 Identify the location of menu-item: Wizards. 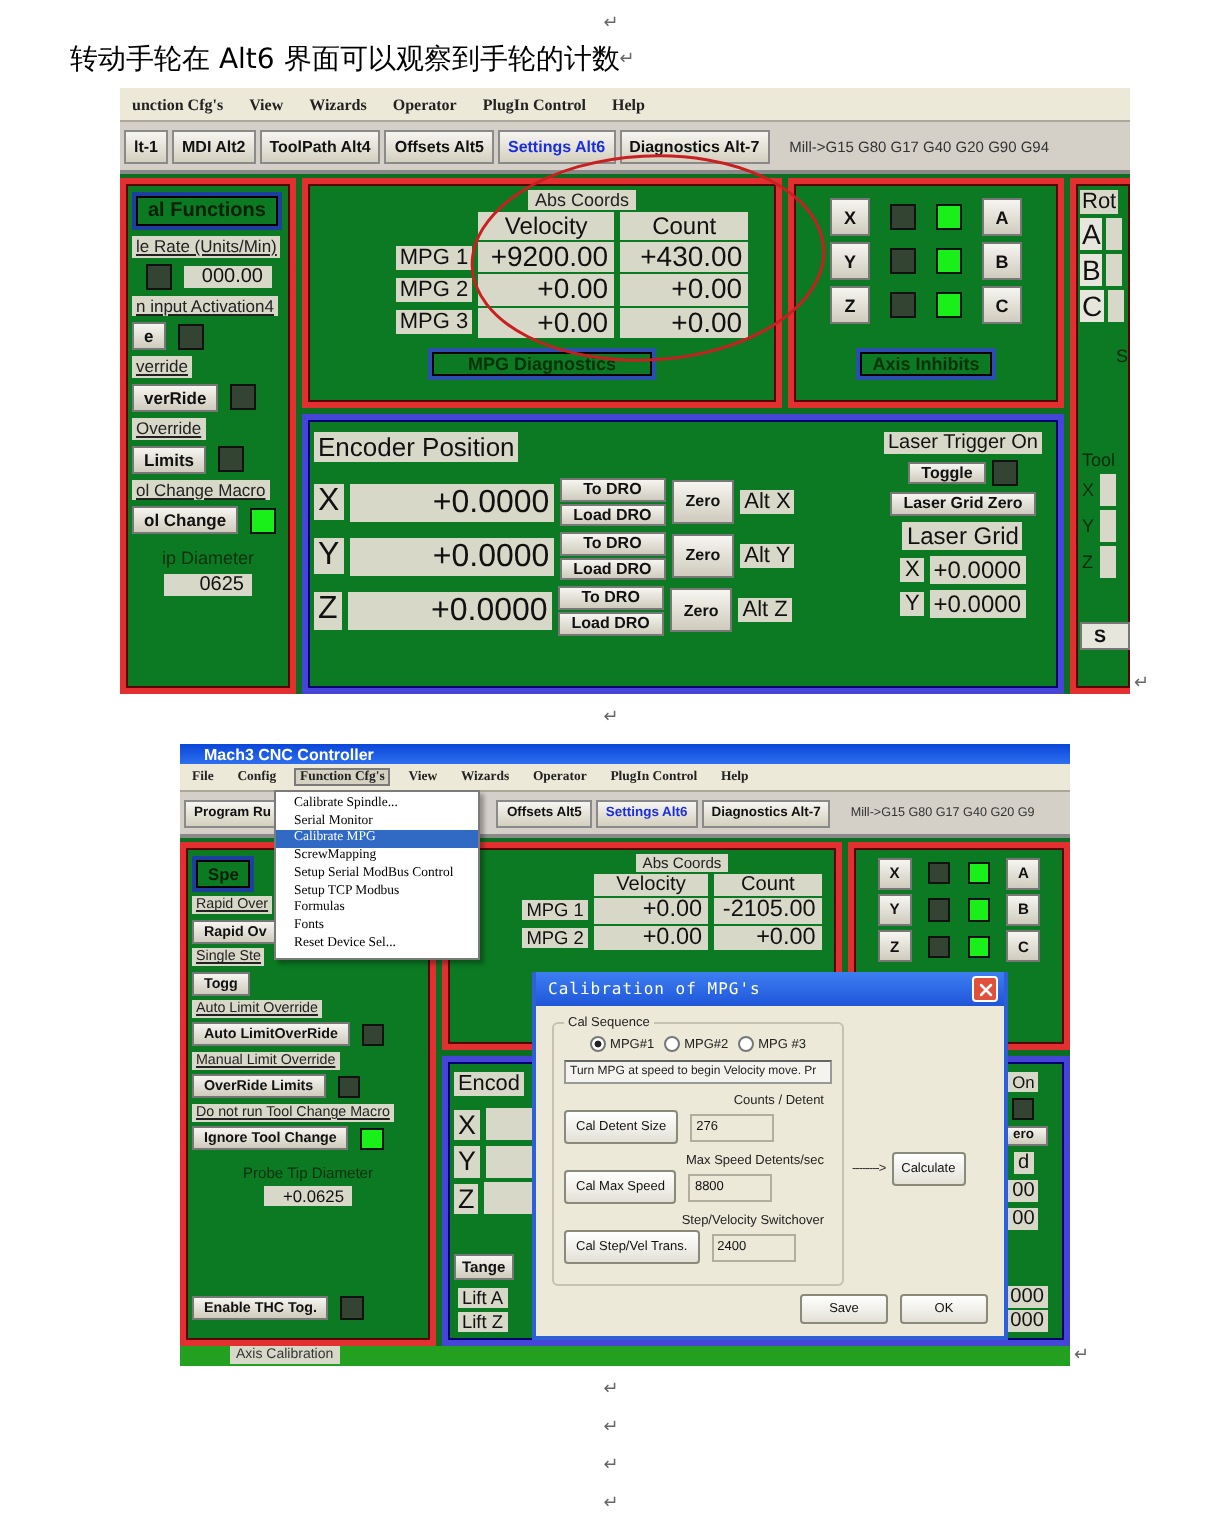
(338, 104).